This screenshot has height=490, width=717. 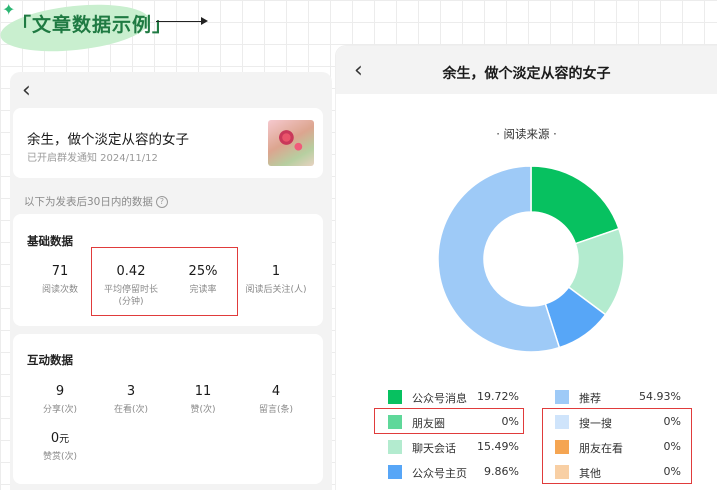 I want to click on stat-likes: 11 赞(次), so click(x=203, y=399).